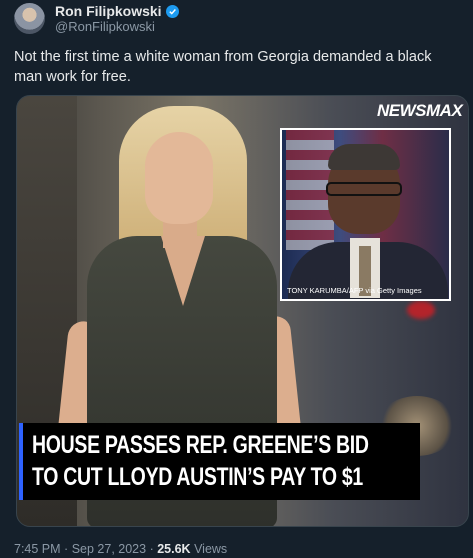 This screenshot has width=473, height=558. I want to click on woman-face, so click(179, 178).